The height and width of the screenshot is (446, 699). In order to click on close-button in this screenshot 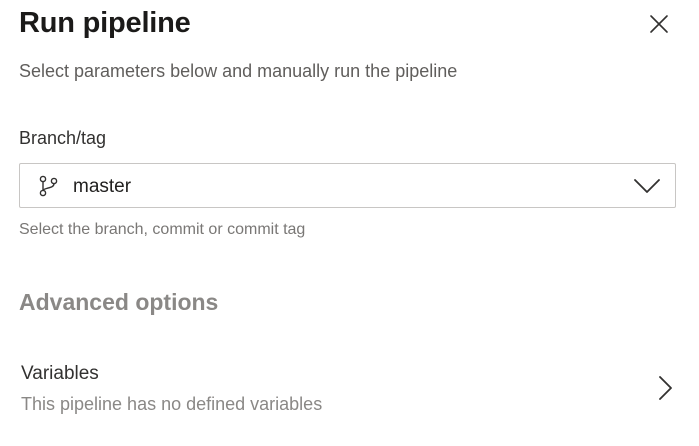, I will do `click(659, 24)`.